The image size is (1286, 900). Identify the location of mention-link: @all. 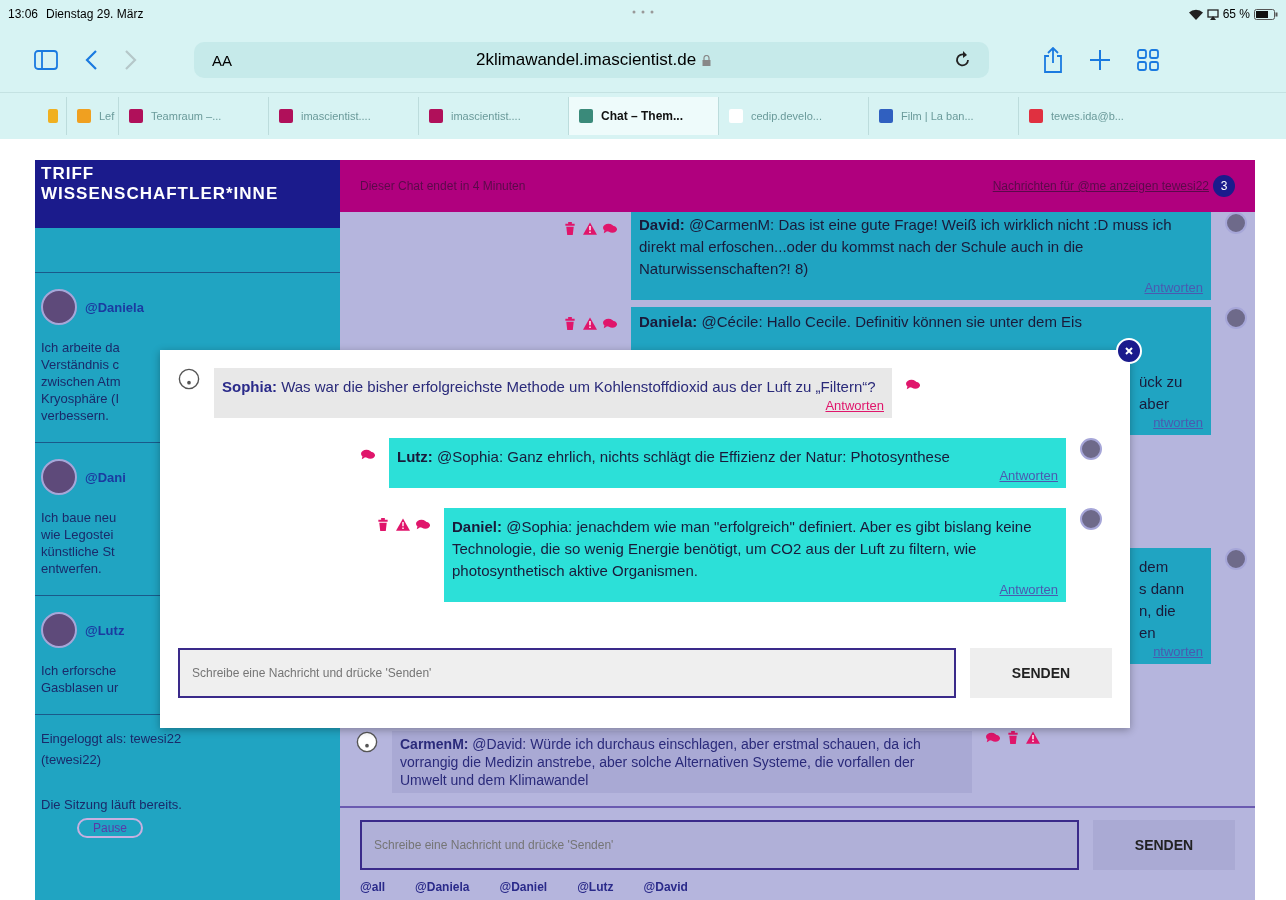
(373, 887).